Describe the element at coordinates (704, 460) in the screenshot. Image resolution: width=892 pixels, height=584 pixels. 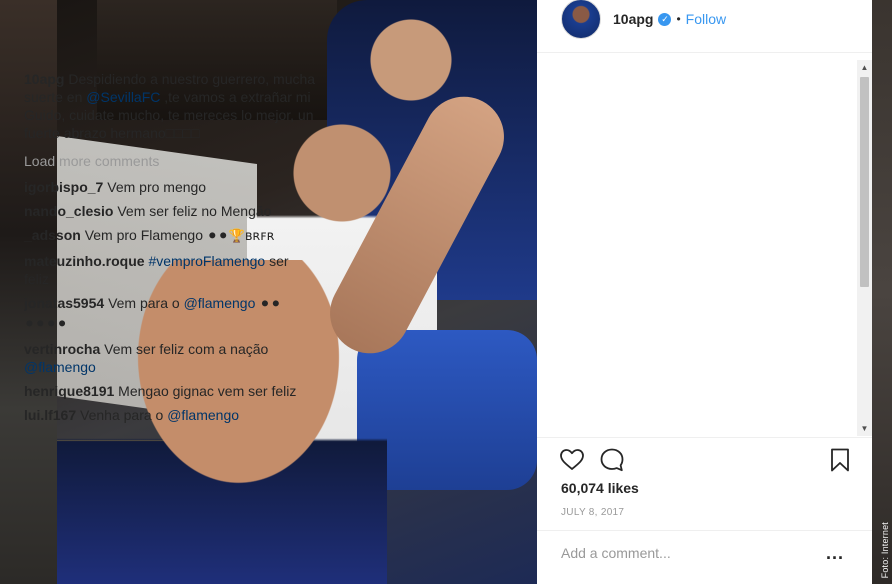
I see `post-actions` at that location.